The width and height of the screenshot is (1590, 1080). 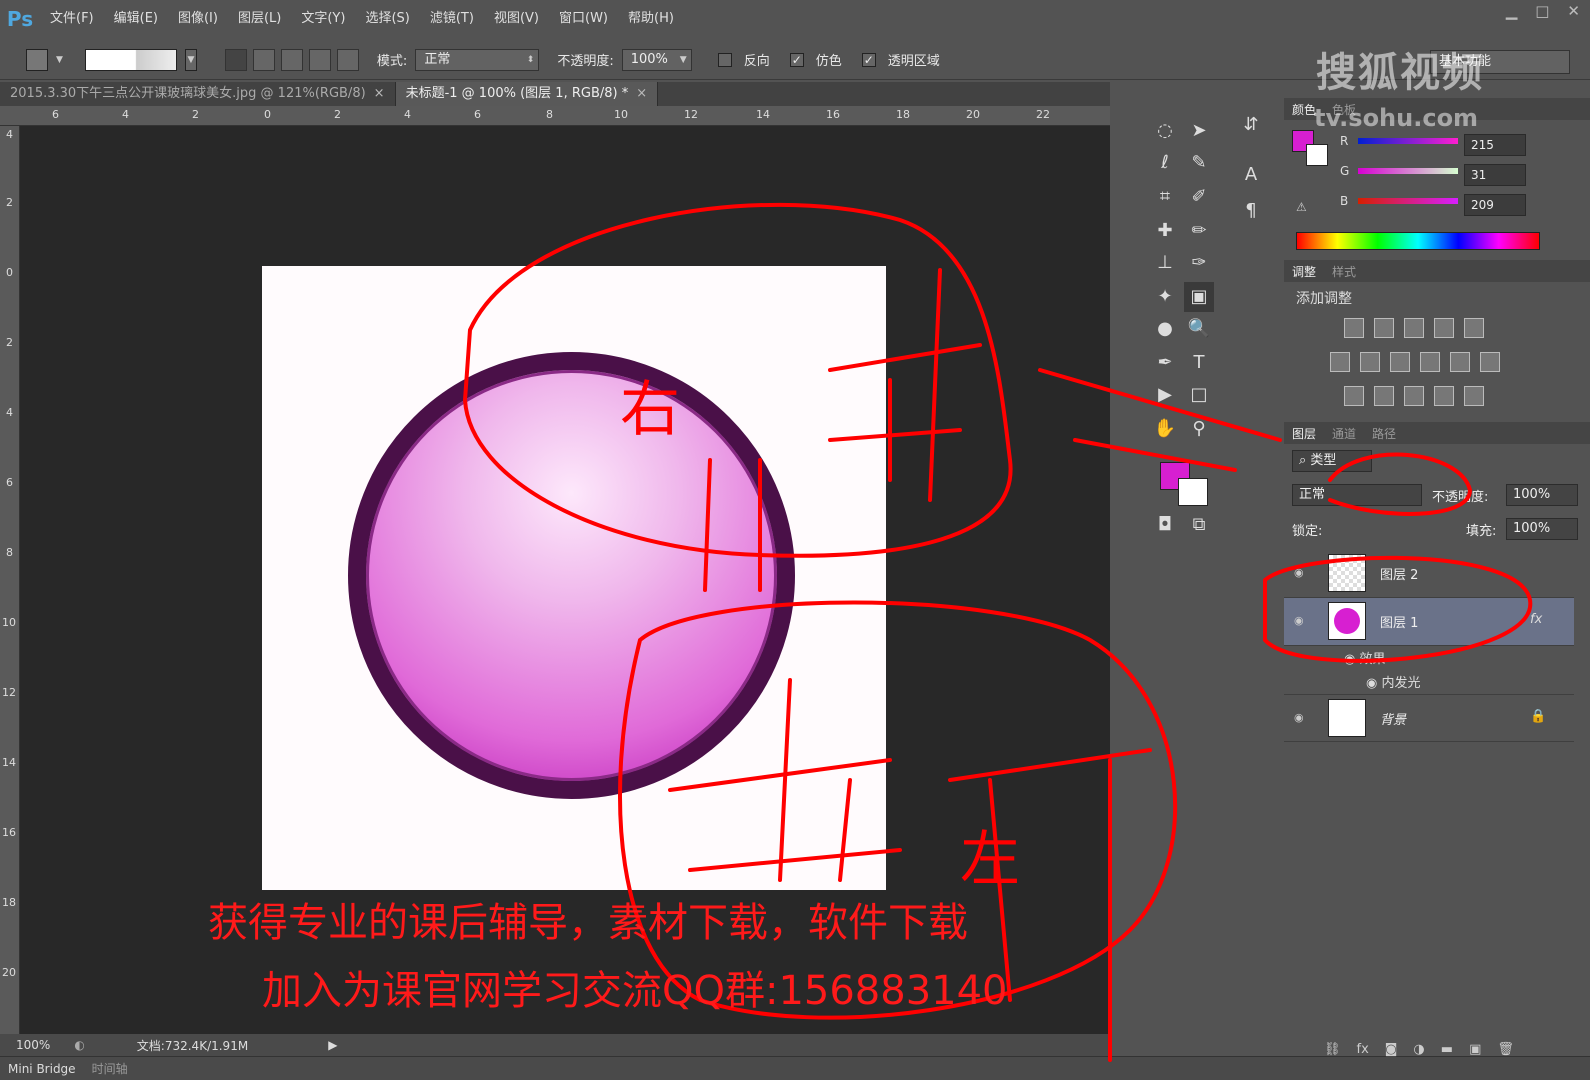 What do you see at coordinates (1363, 1049) in the screenshot?
I see `fx-button-icon: fx` at bounding box center [1363, 1049].